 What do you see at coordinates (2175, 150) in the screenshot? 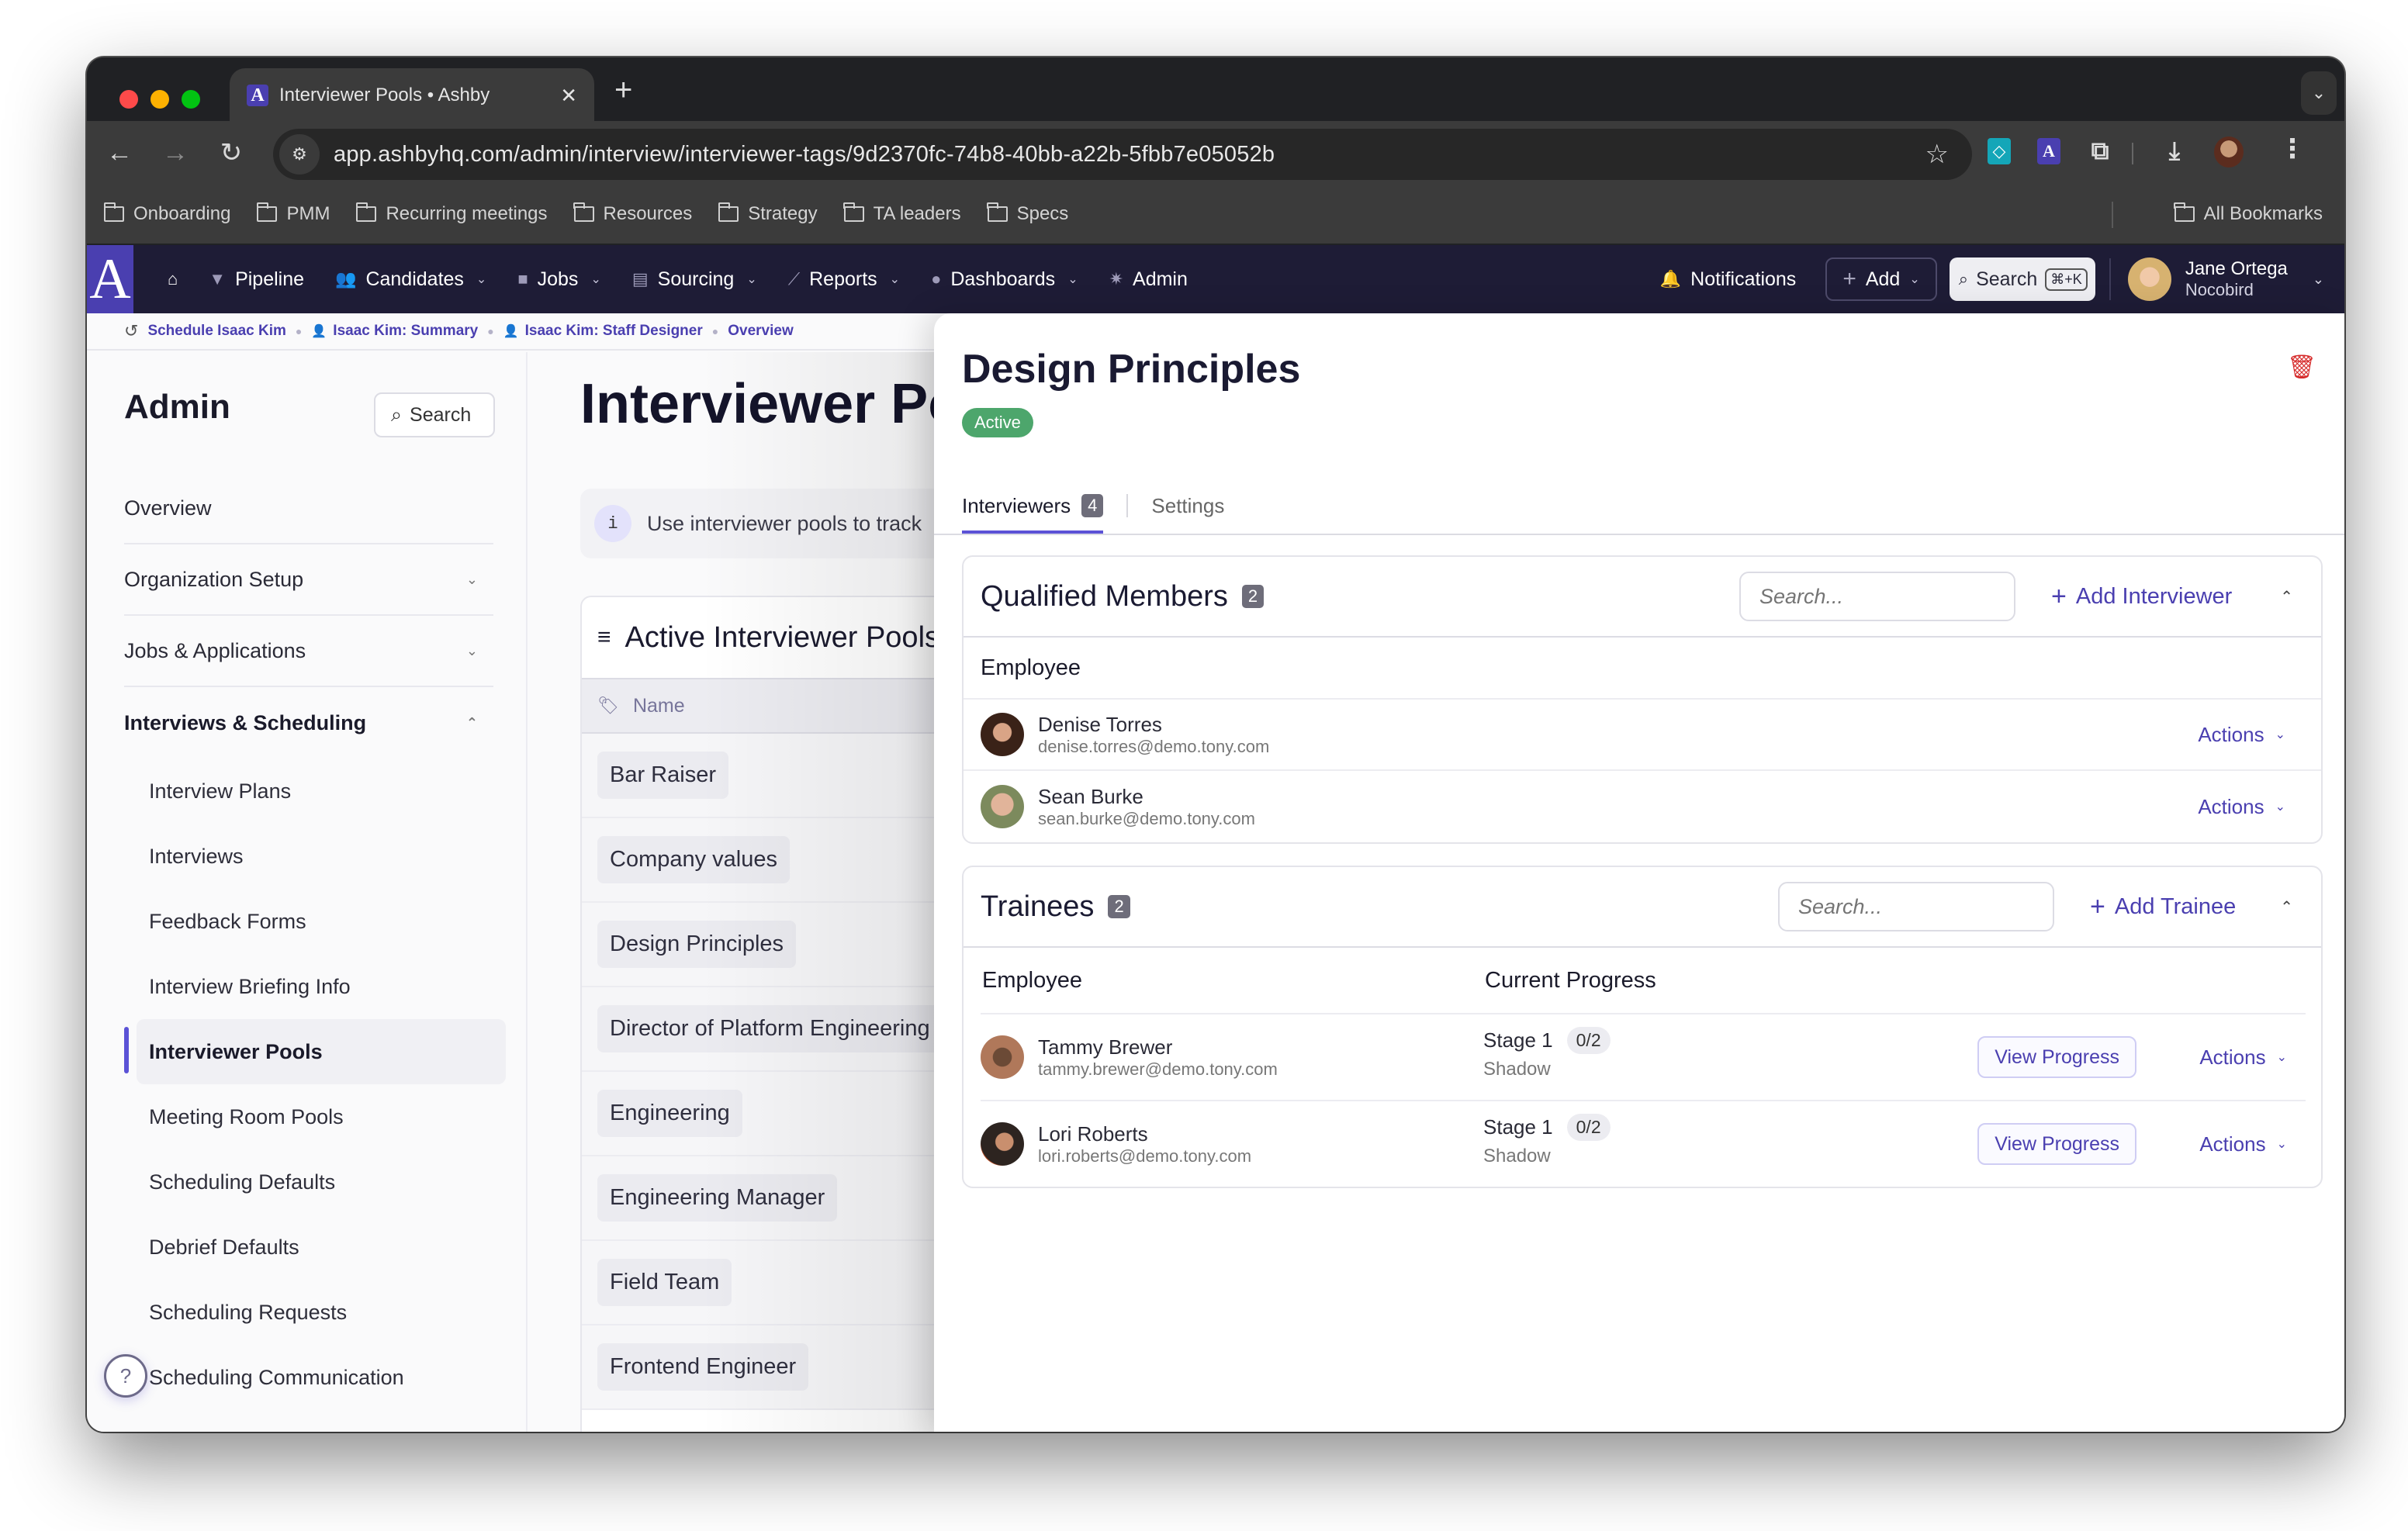
I see `download-icon: ⤓` at bounding box center [2175, 150].